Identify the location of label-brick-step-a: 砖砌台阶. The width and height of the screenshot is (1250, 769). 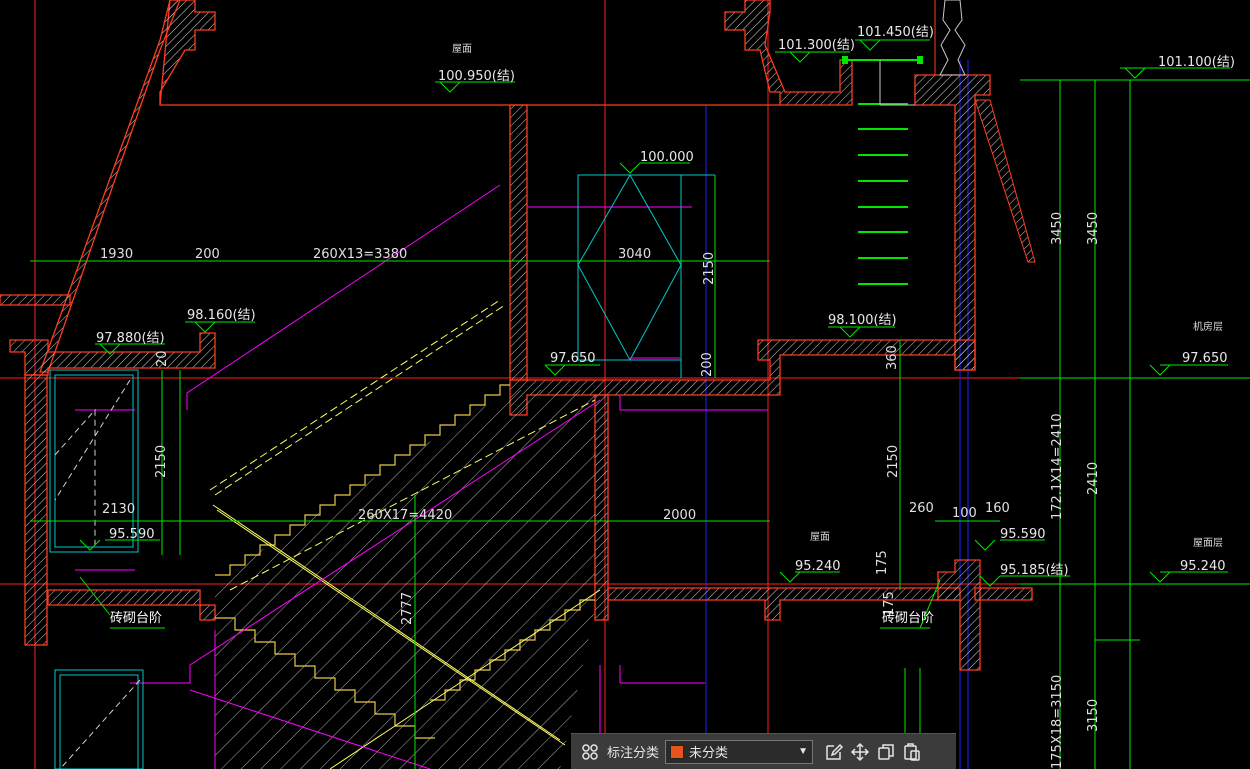
(136, 618).